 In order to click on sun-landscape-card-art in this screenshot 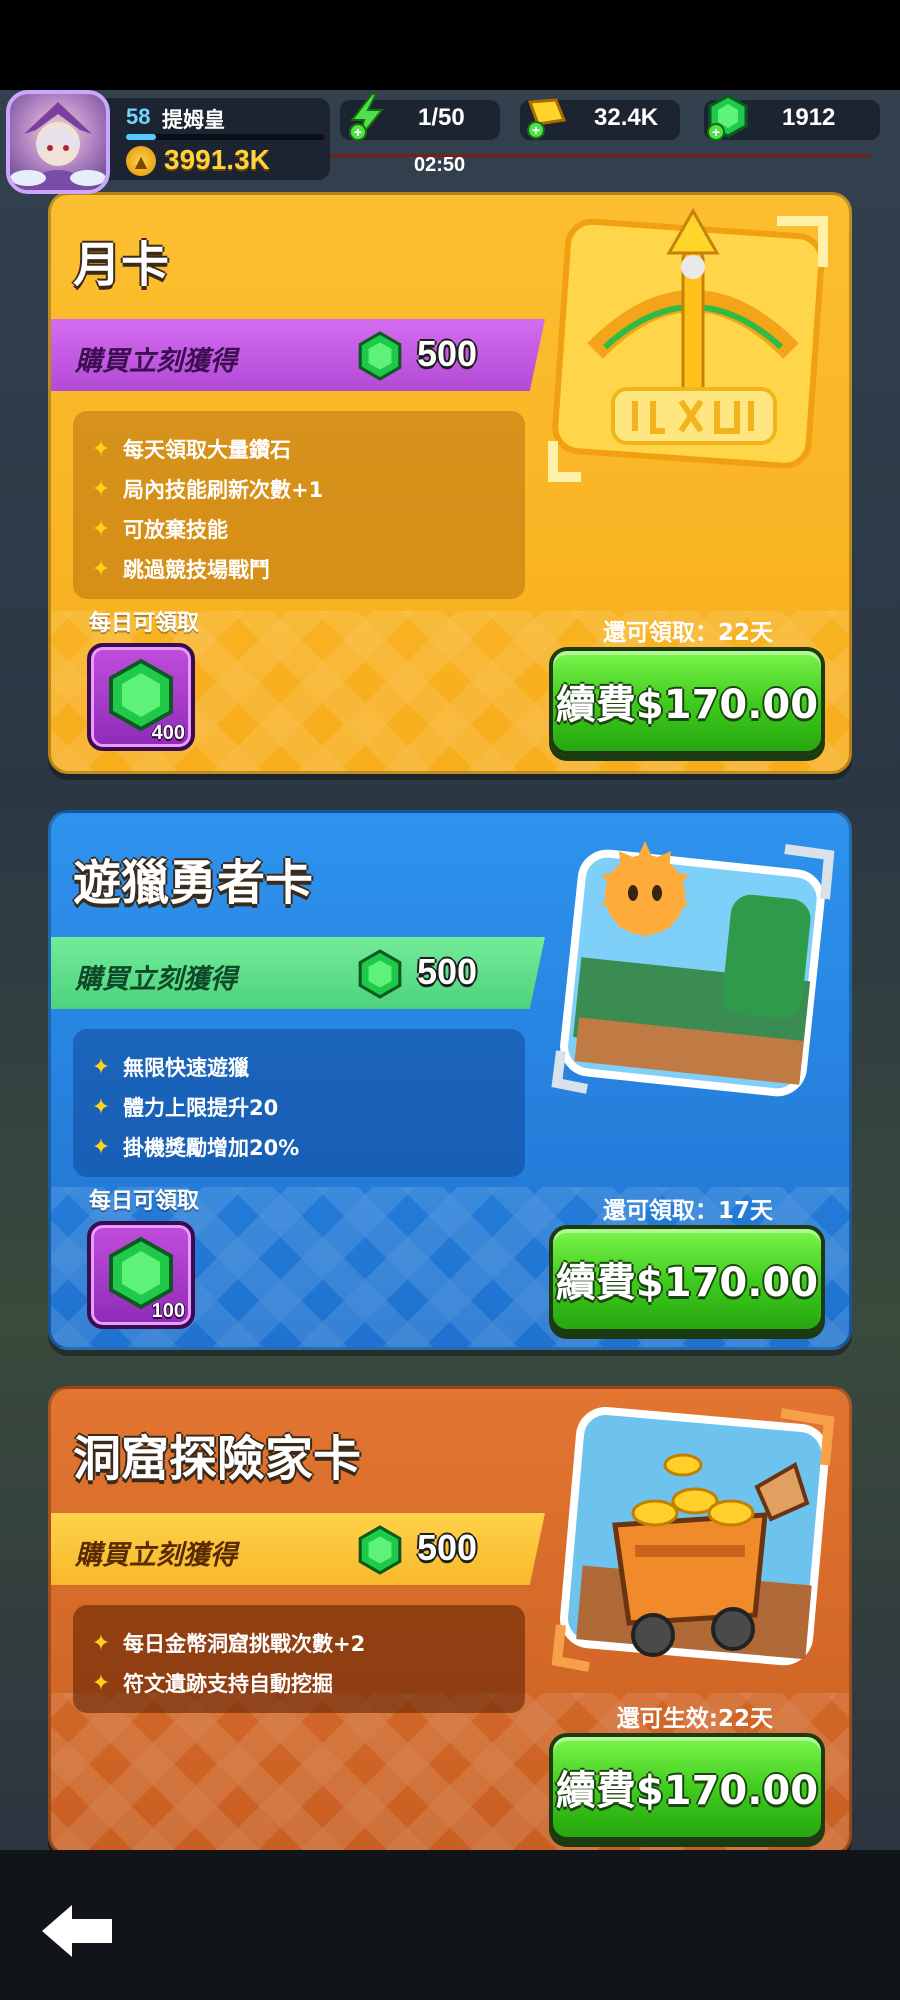, I will do `click(693, 967)`.